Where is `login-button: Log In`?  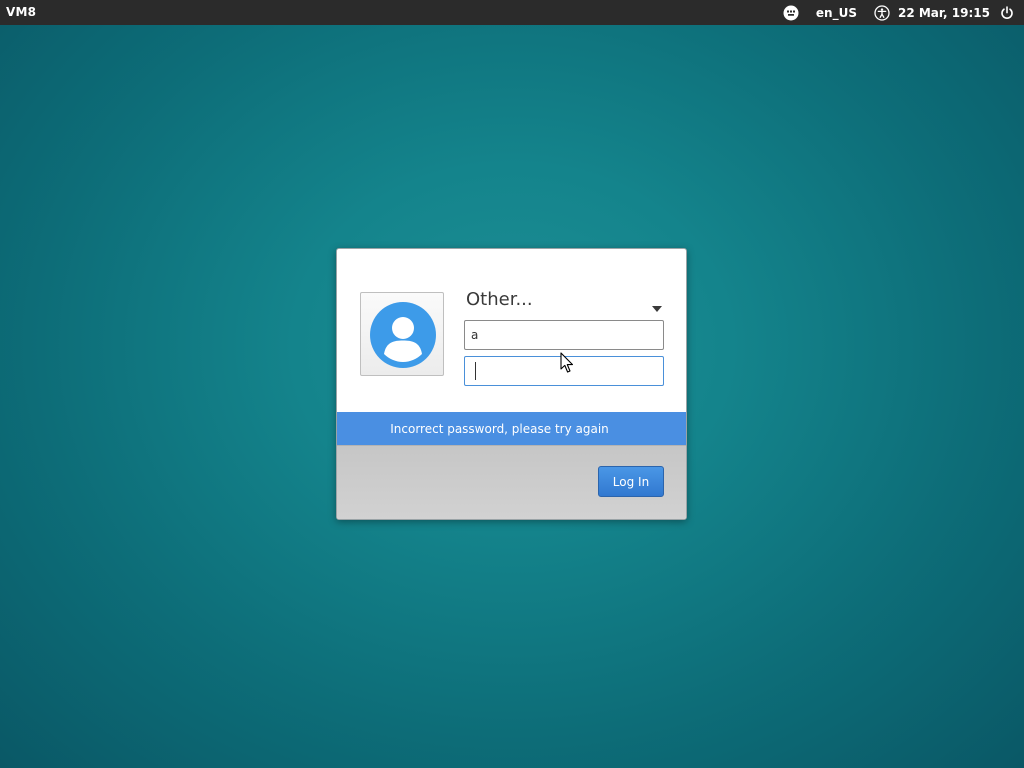
login-button: Log In is located at coordinates (631, 481).